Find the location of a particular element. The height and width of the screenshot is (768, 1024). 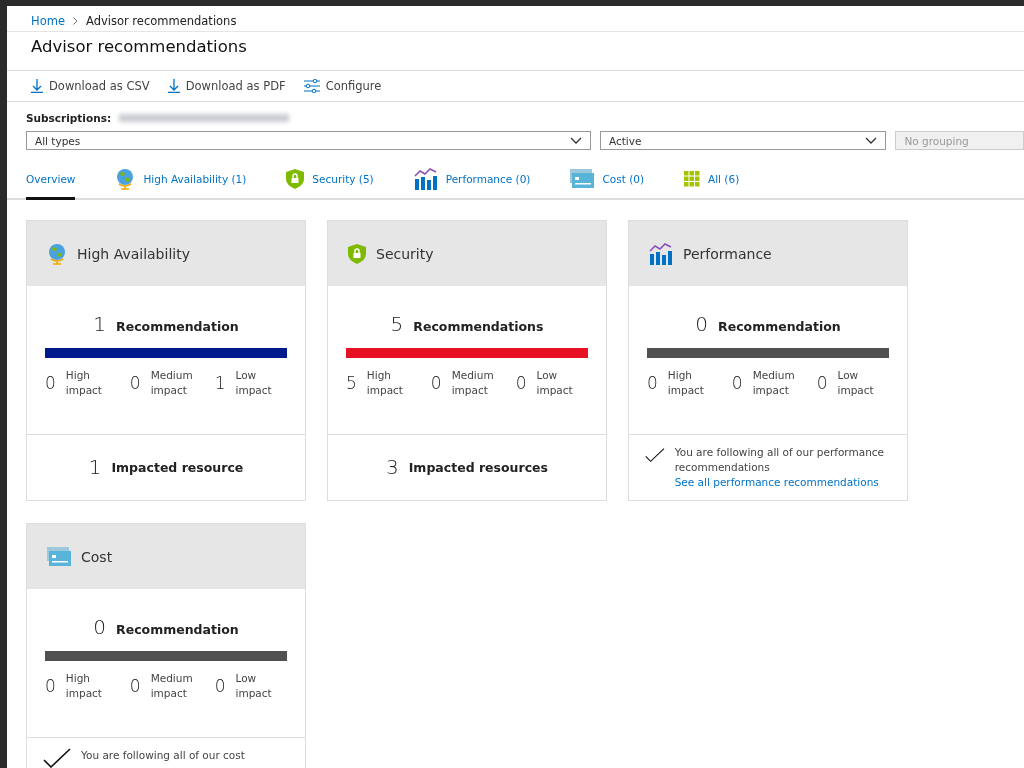

subscriptions-label: Subscriptions: is located at coordinates (69, 118).